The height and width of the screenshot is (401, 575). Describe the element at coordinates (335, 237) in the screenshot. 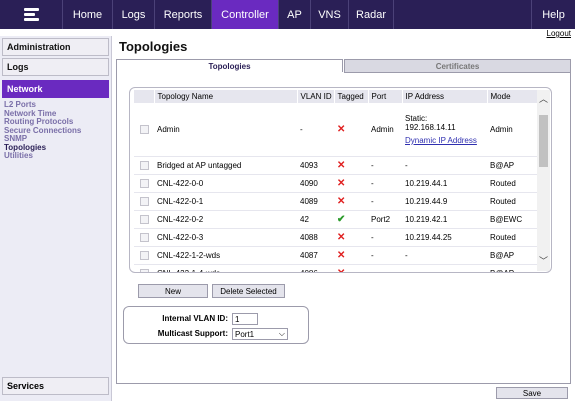

I see `table-row: CNL-422-0-3 4088 ✕ - 10.219.44.25 Routed` at that location.